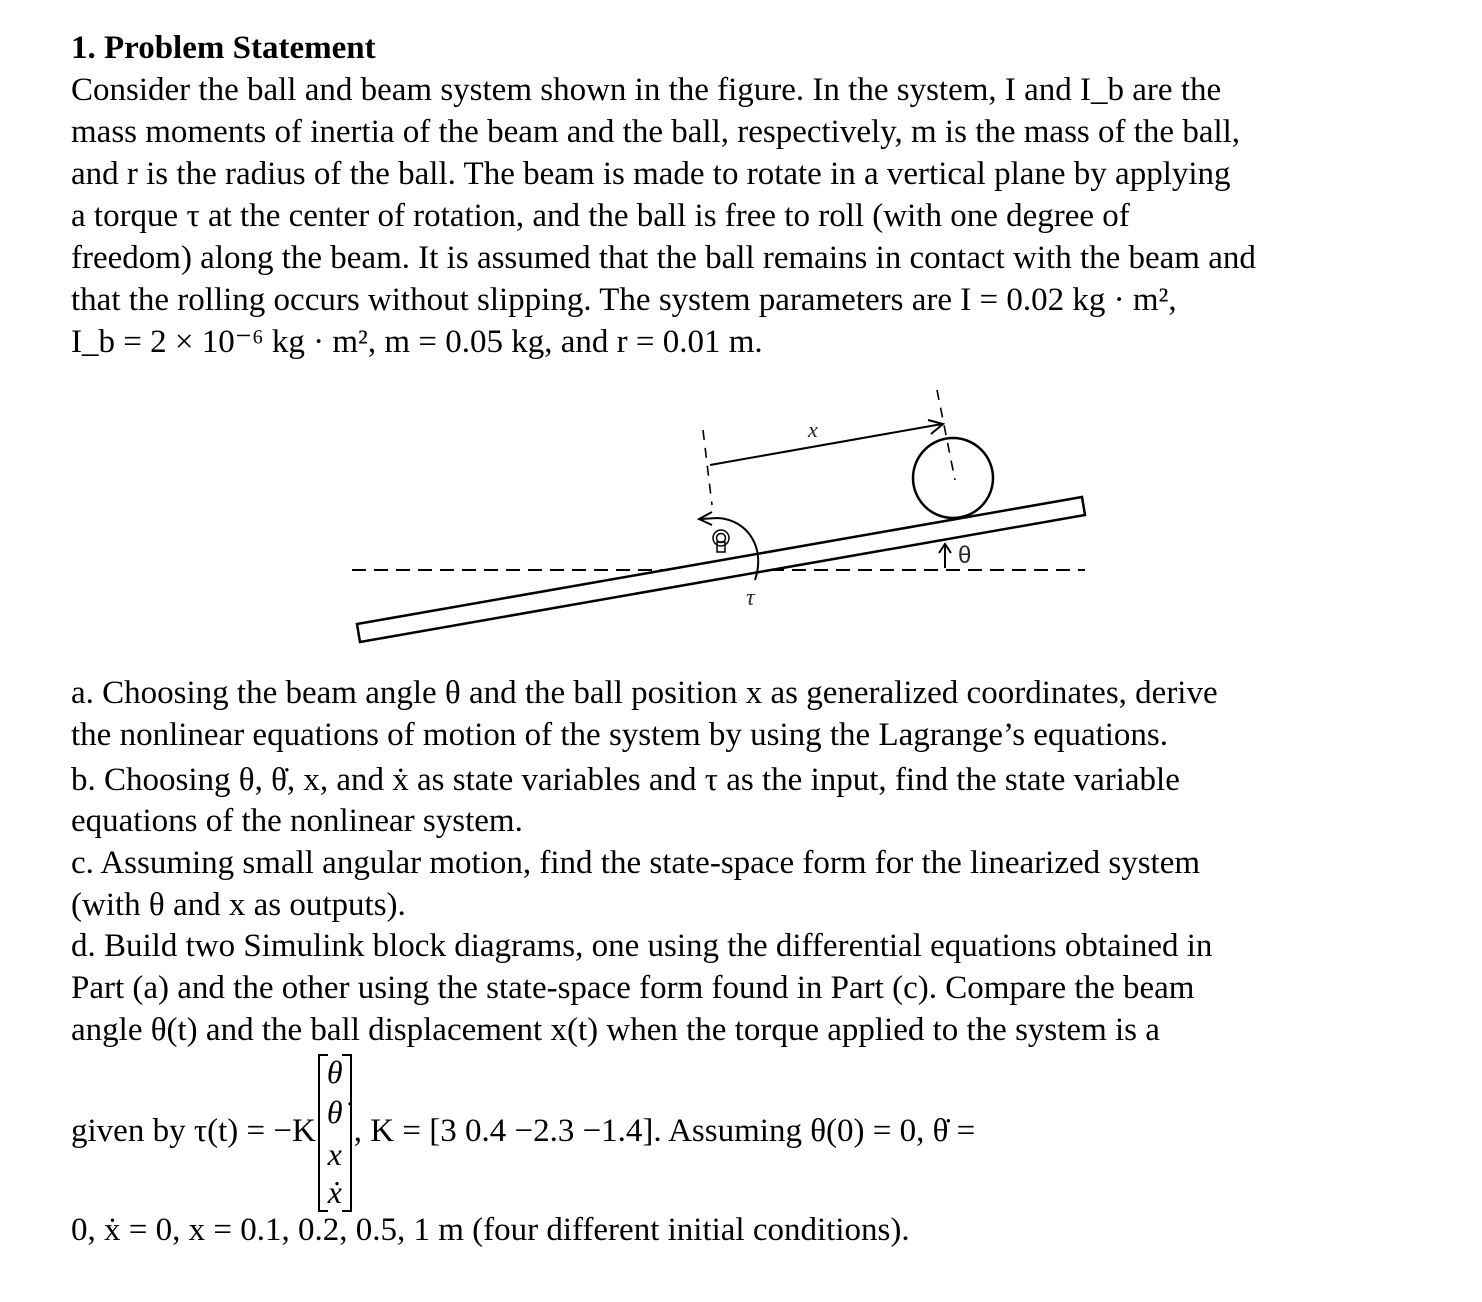 The width and height of the screenshot is (1482, 1302). I want to click on state-theta-dot: θ̇, so click(334, 1112).